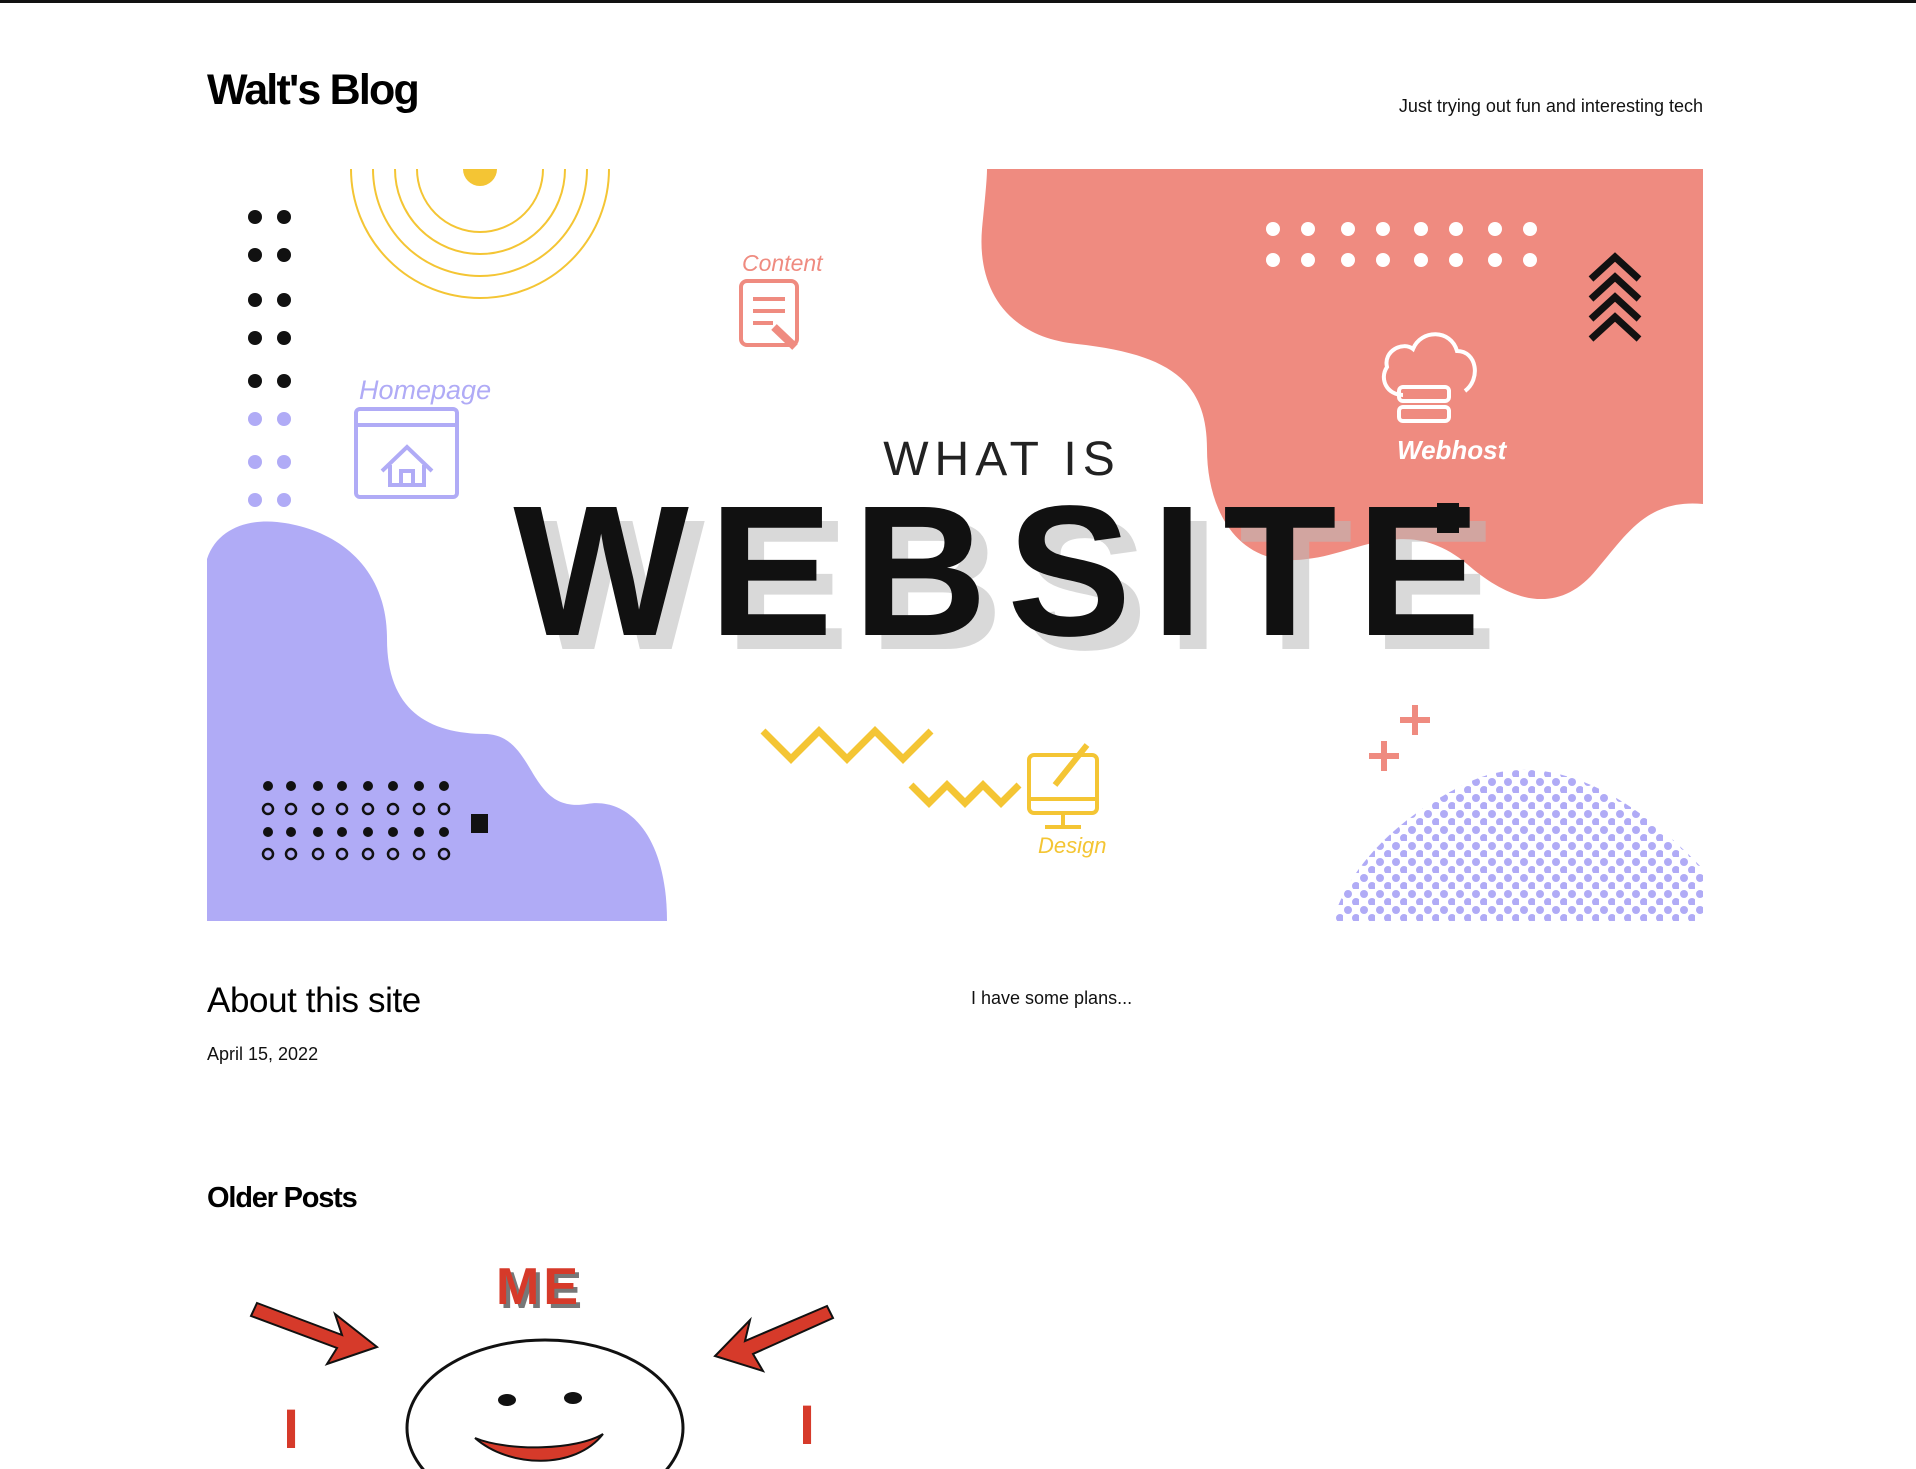 This screenshot has width=1916, height=1469. I want to click on webhost-label: Webhost, so click(1452, 450).